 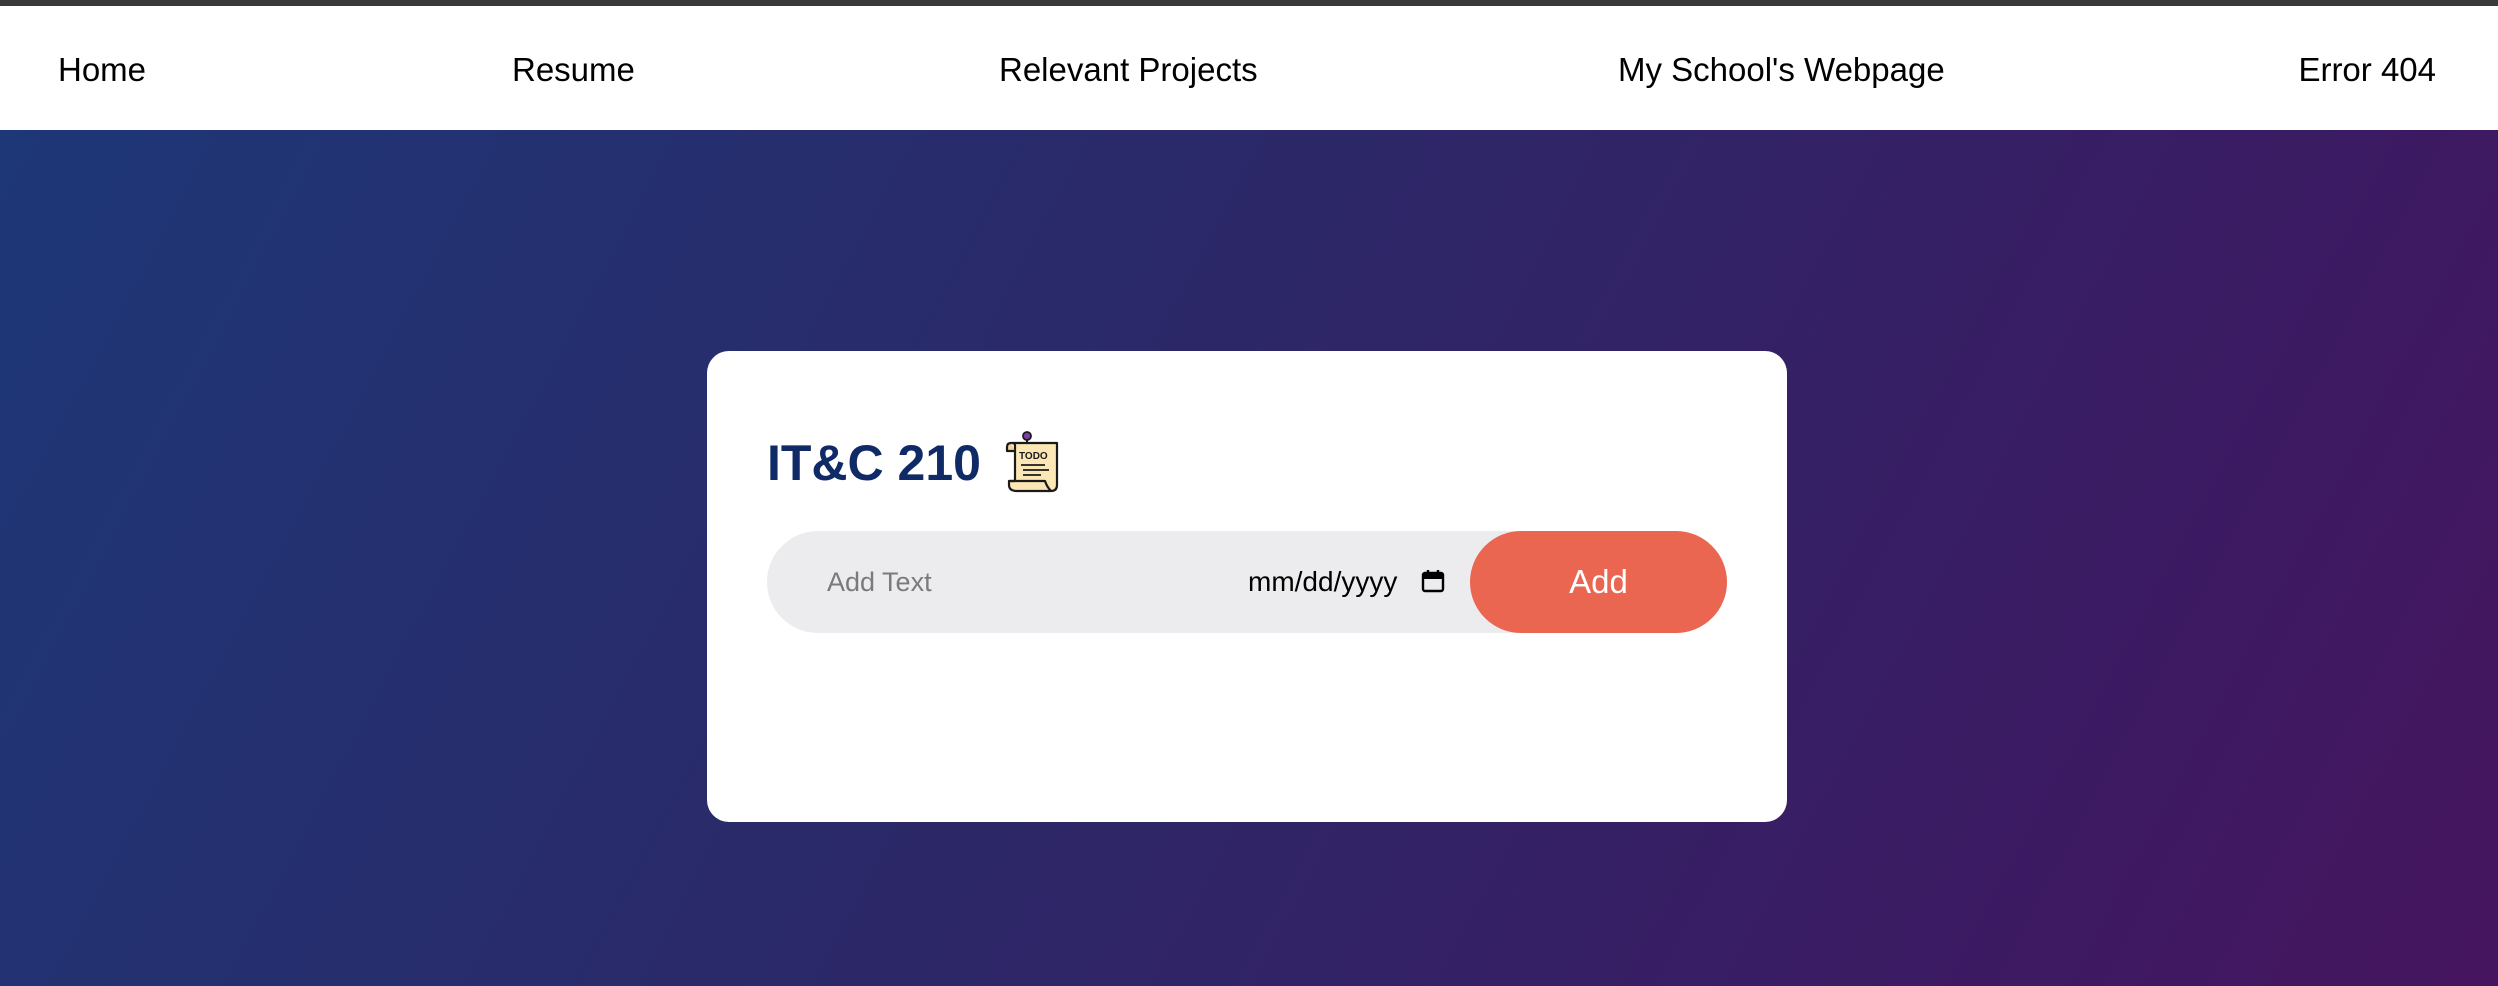 I want to click on nav-link-resume: Resume, so click(x=573, y=70).